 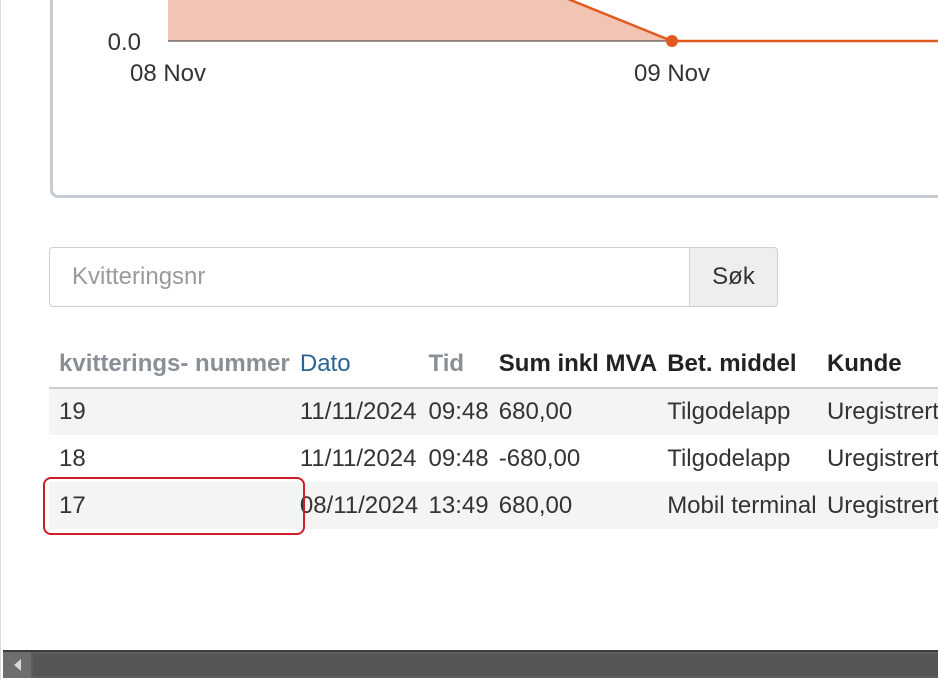 What do you see at coordinates (573, 364) in the screenshot?
I see `column-header-sum: Sum inkl MVA` at bounding box center [573, 364].